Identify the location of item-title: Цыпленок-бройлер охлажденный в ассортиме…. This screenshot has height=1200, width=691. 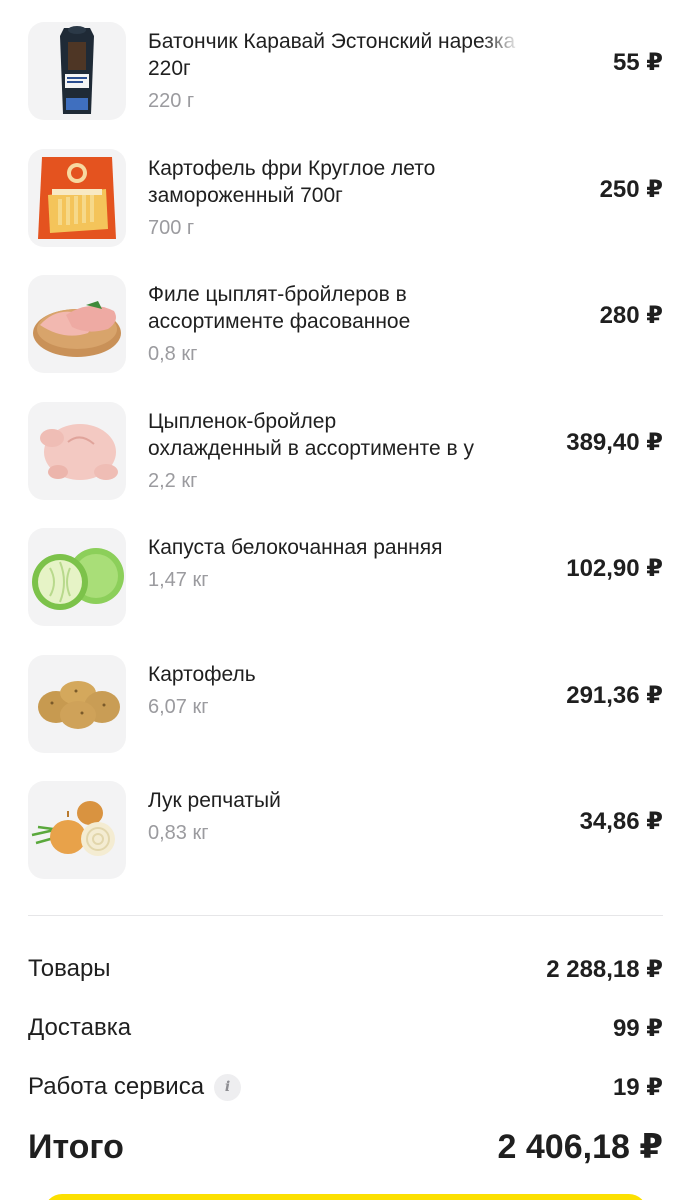
(334, 435).